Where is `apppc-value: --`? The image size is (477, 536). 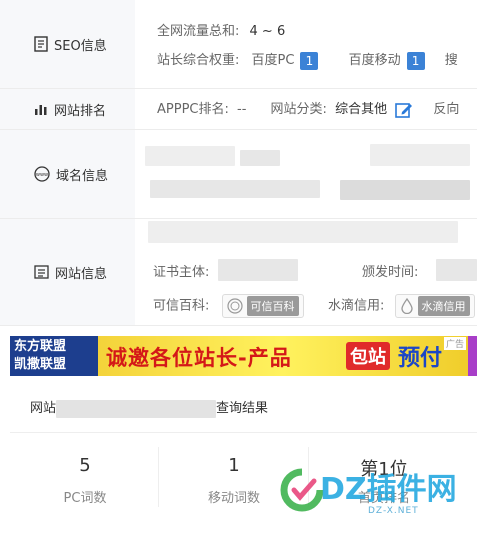
apppc-value: -- is located at coordinates (242, 109).